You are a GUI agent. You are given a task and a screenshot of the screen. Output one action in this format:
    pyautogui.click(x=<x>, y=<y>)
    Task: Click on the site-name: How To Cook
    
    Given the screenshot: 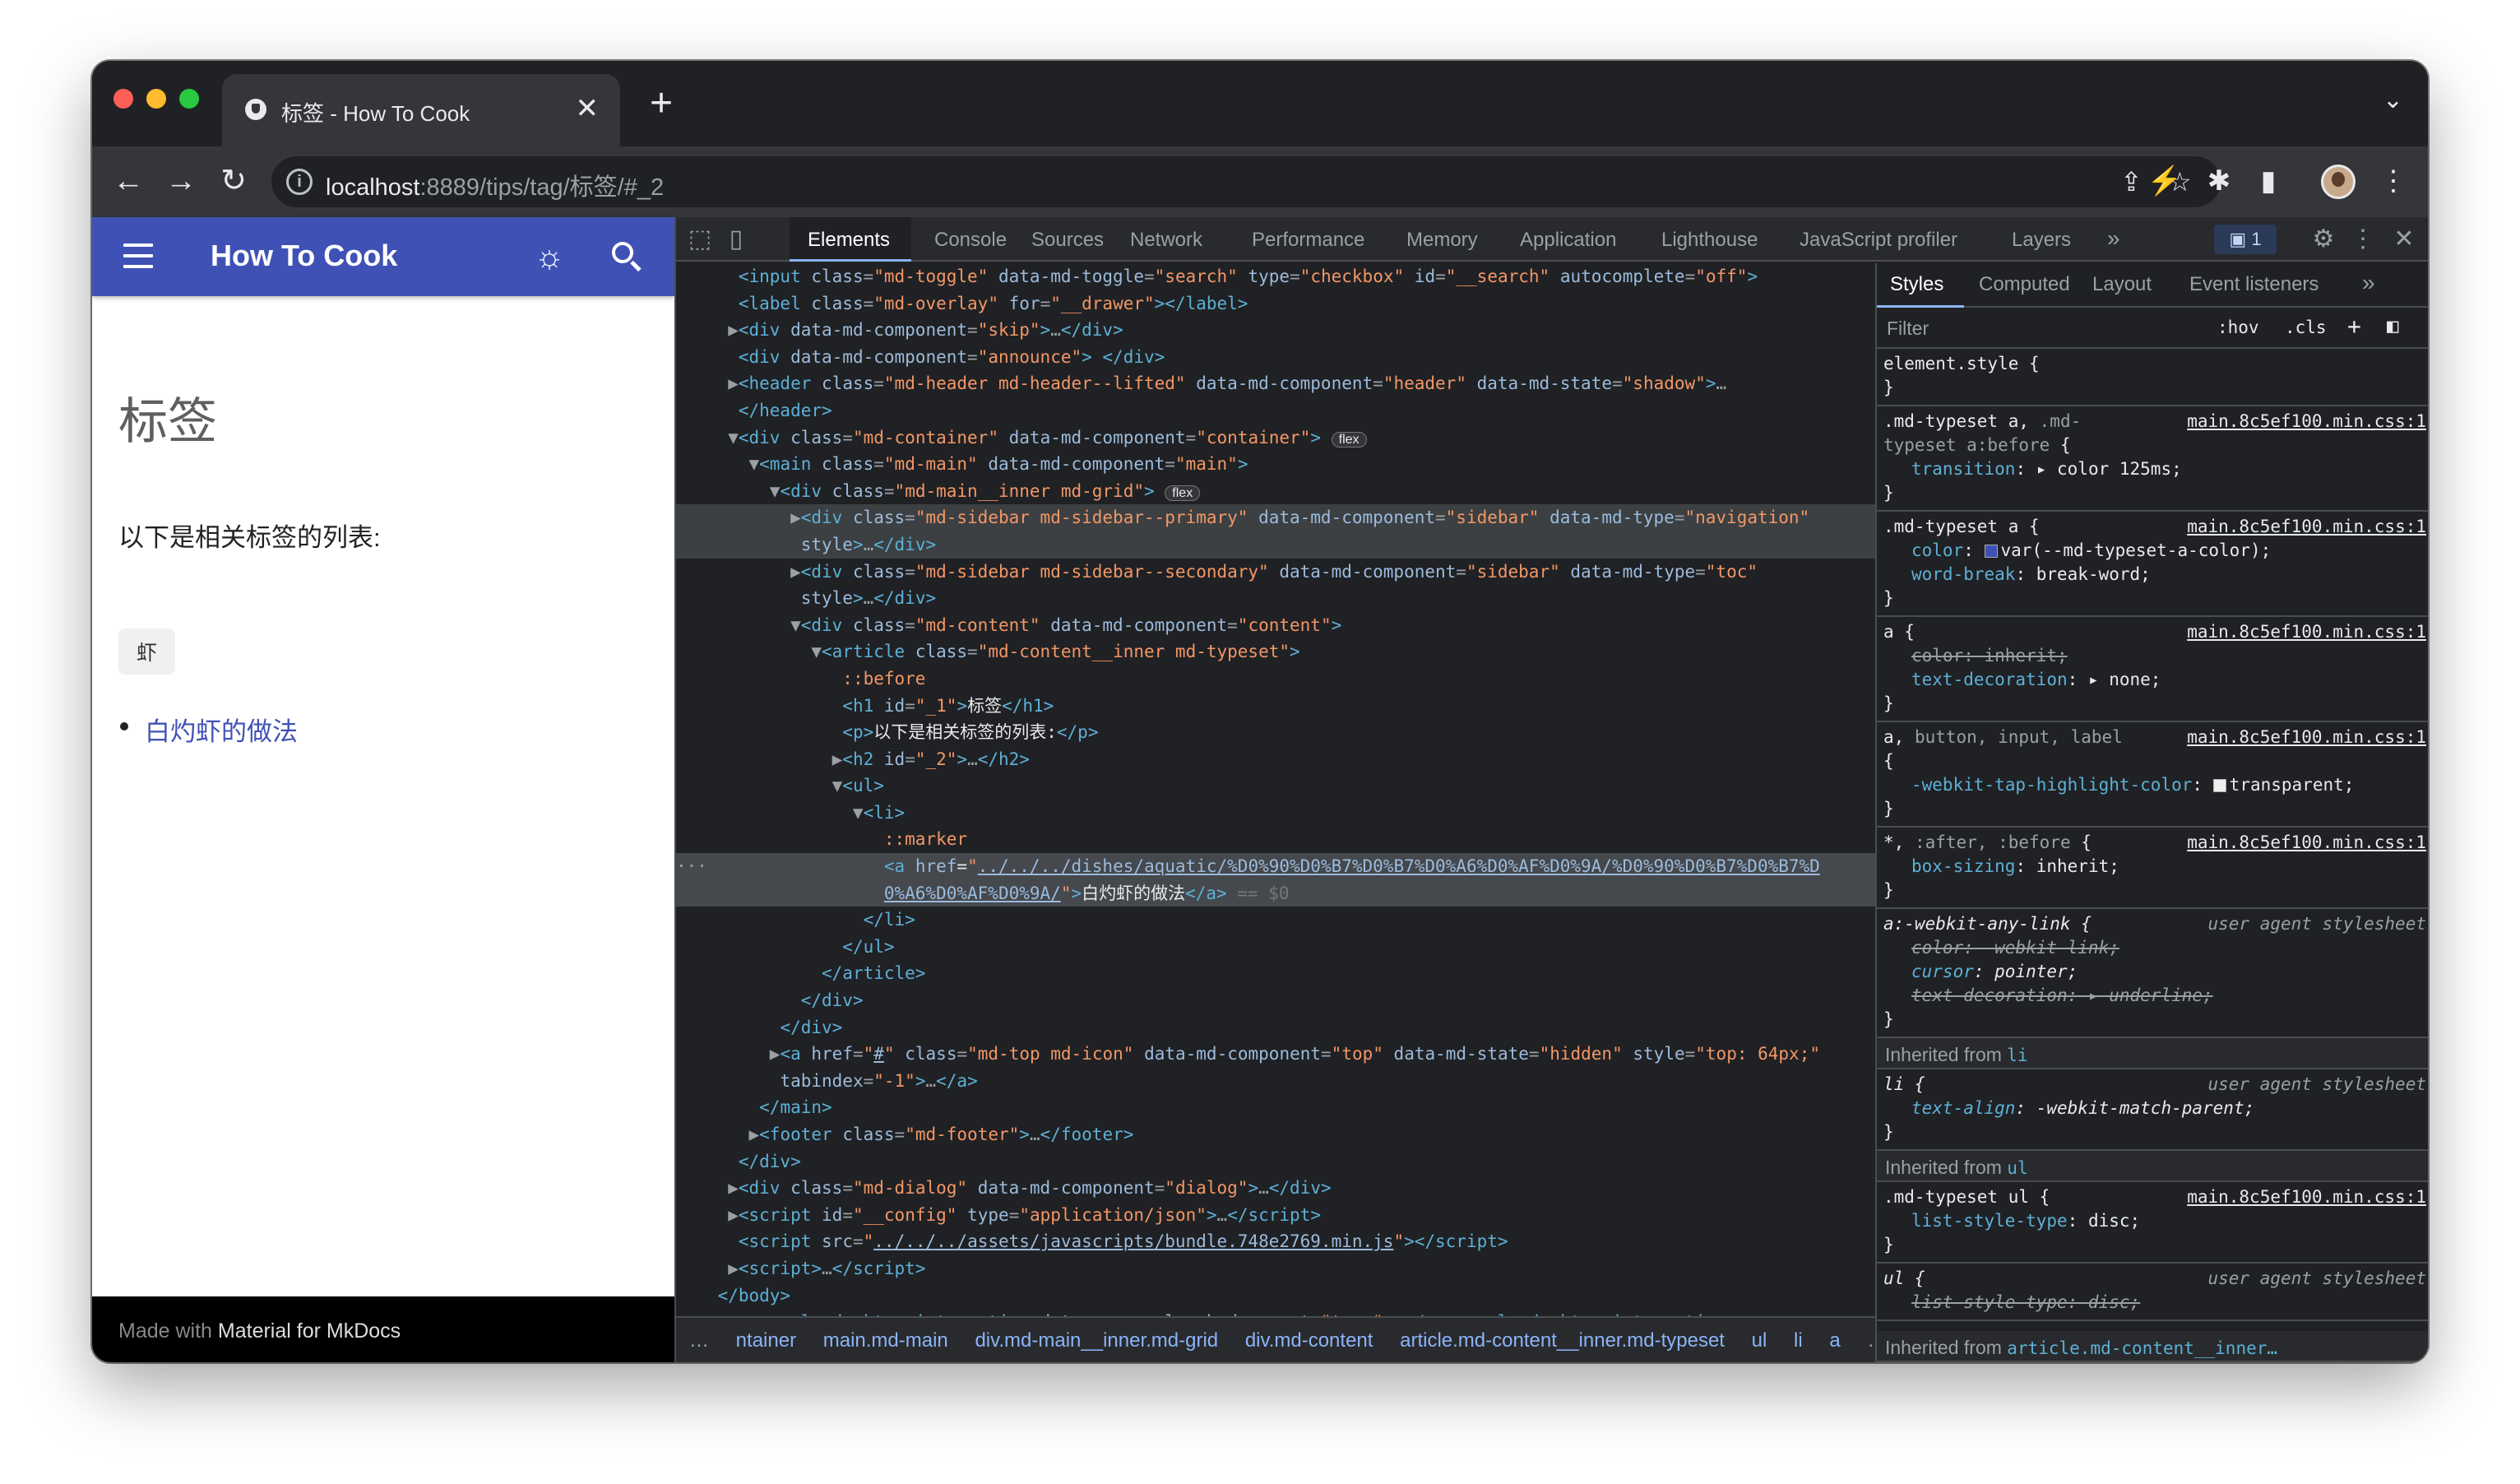 What is the action you would take?
    pyautogui.click(x=304, y=256)
    